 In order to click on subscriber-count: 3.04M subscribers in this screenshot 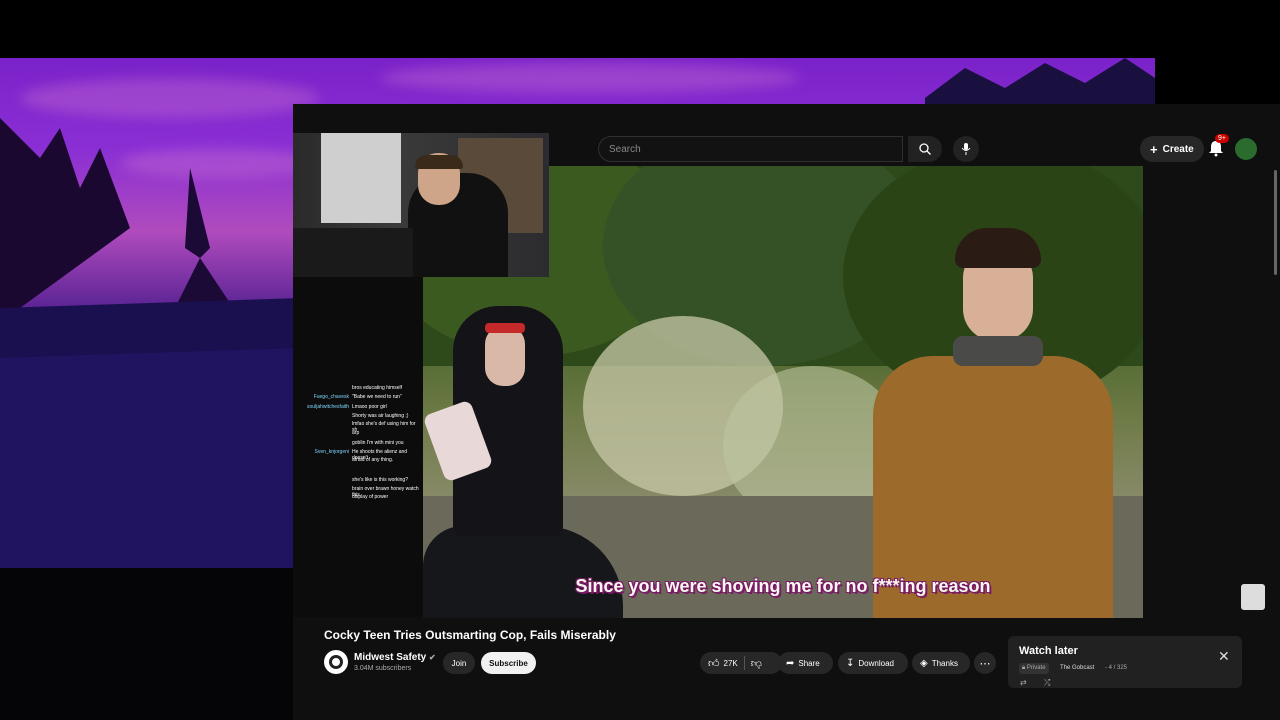, I will do `click(383, 668)`.